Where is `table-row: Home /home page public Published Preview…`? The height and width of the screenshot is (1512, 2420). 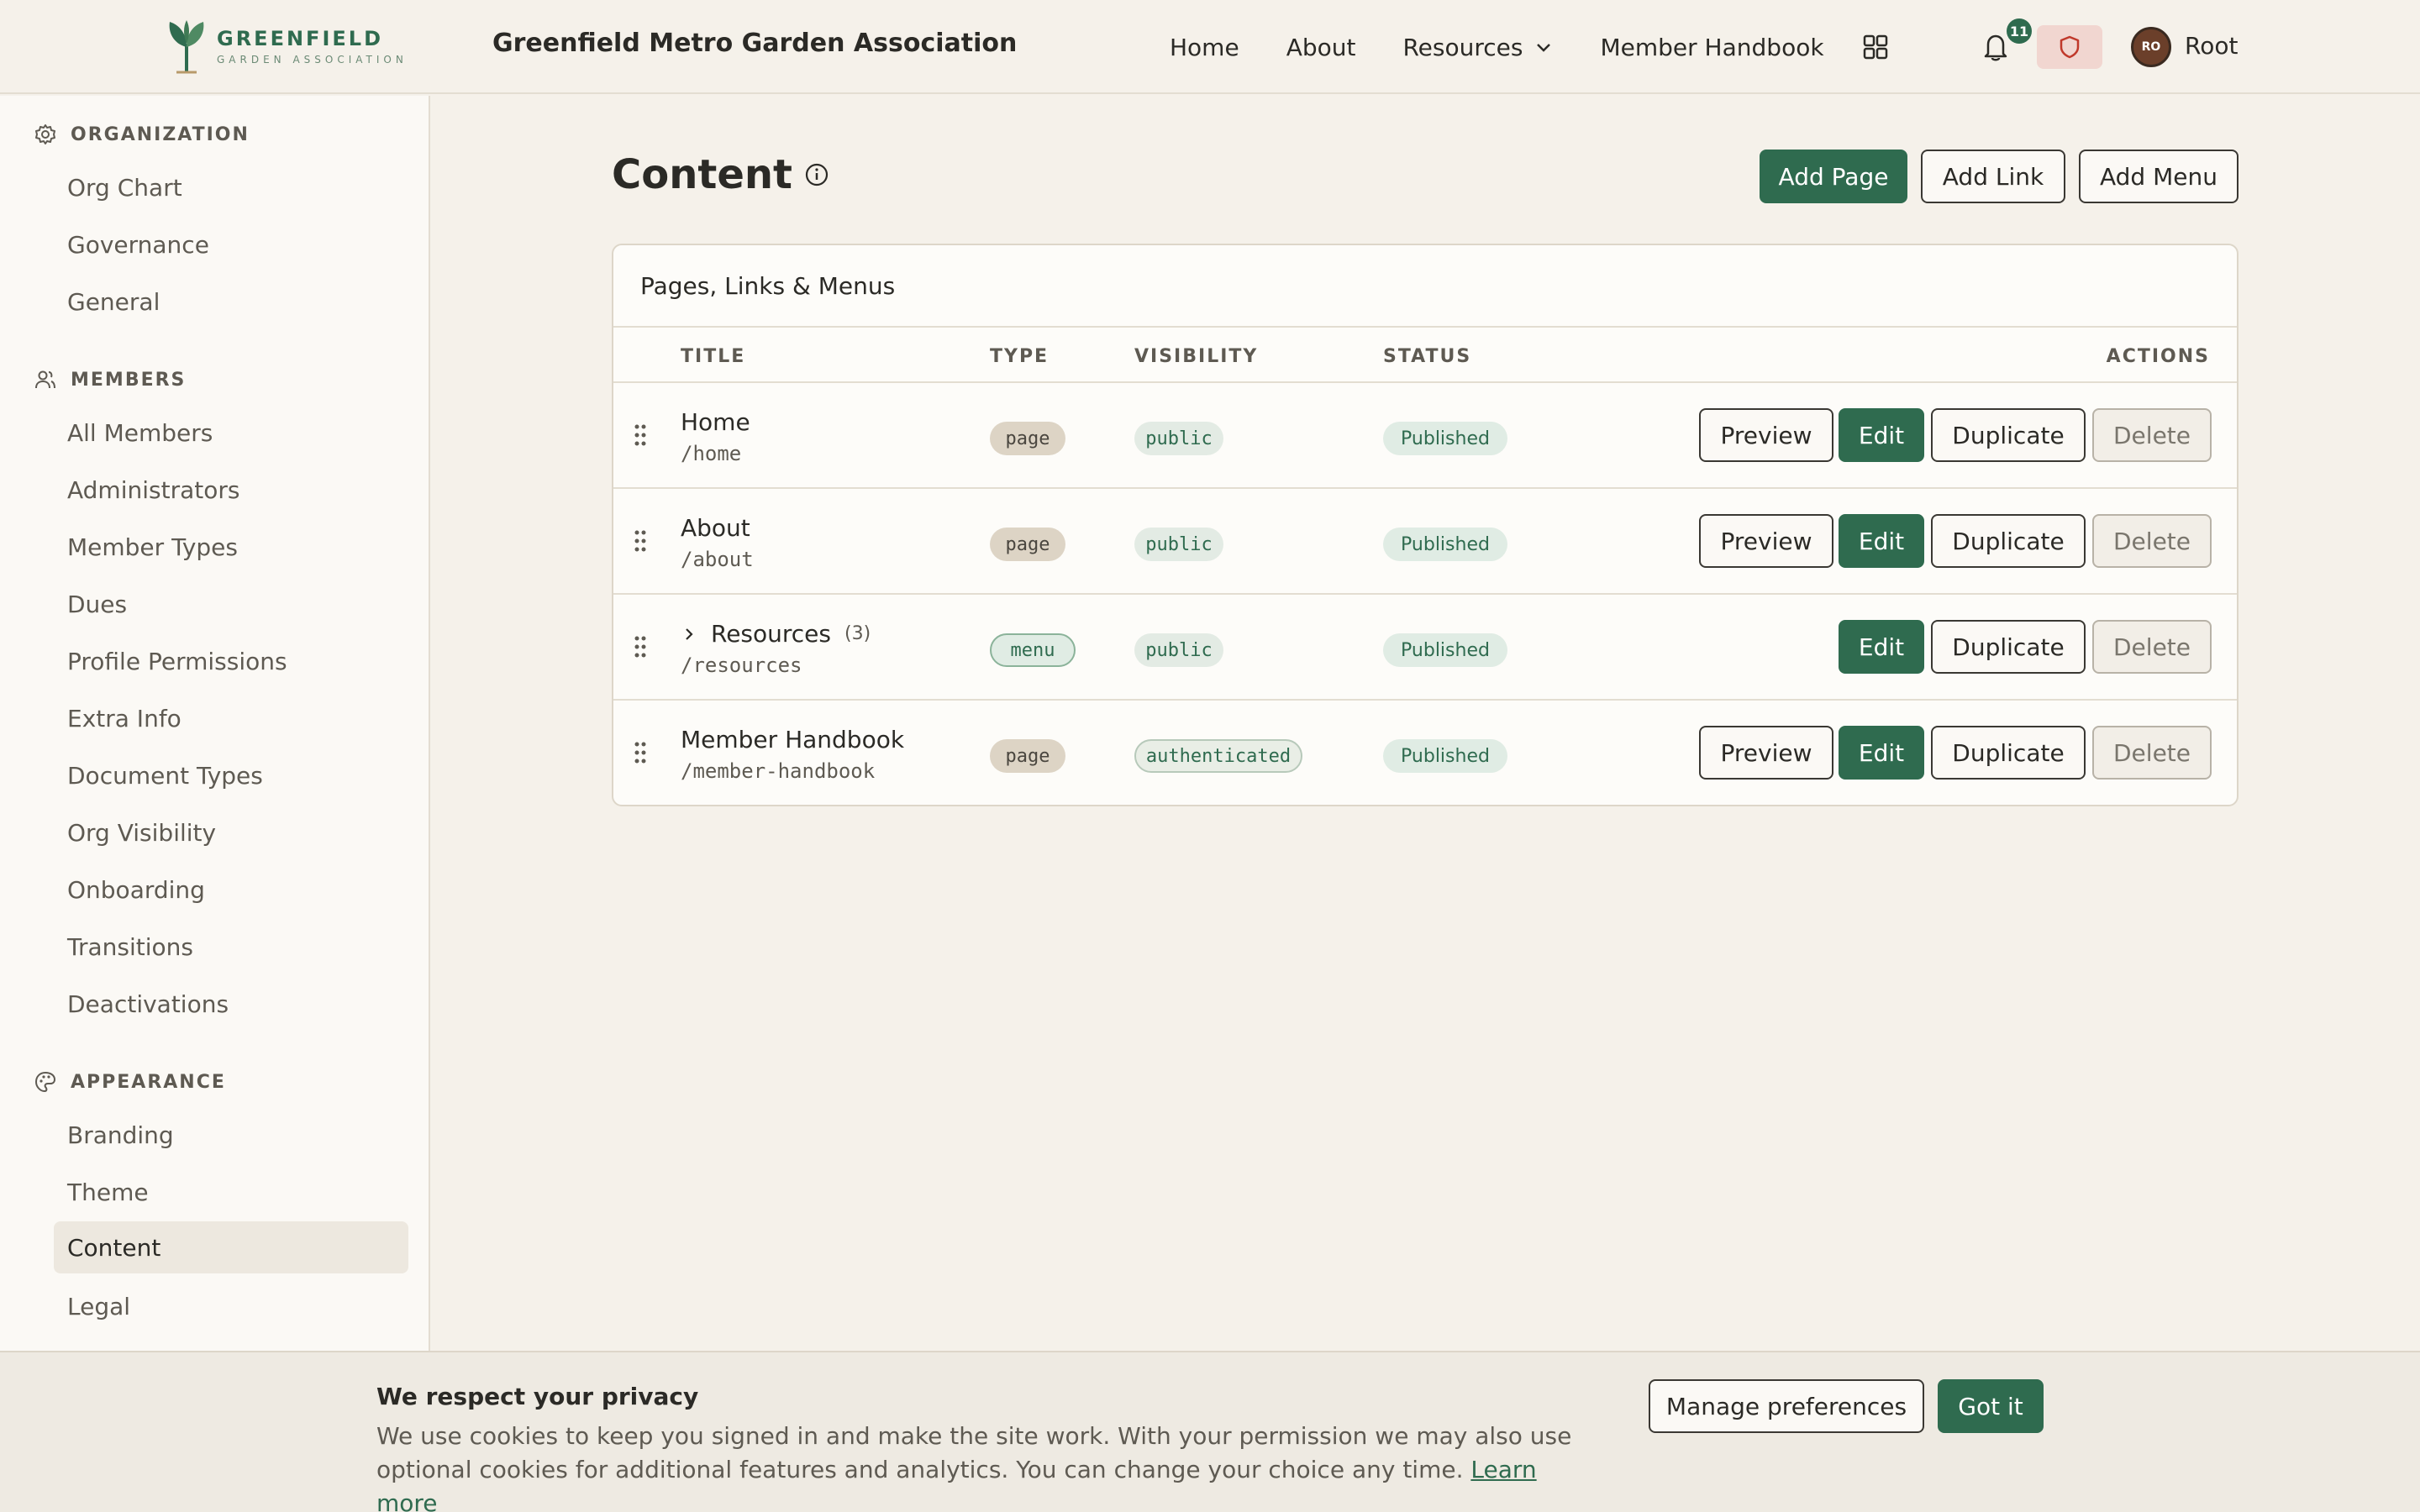 table-row: Home /home page public Published Preview… is located at coordinates (1425, 436).